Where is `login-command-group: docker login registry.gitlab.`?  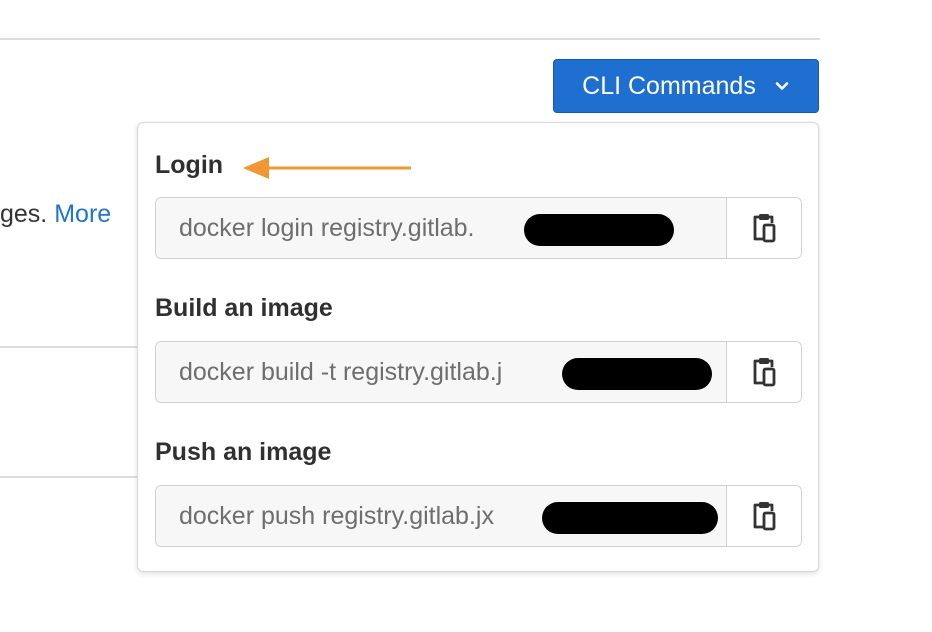
login-command-group: docker login registry.gitlab. is located at coordinates (478, 228).